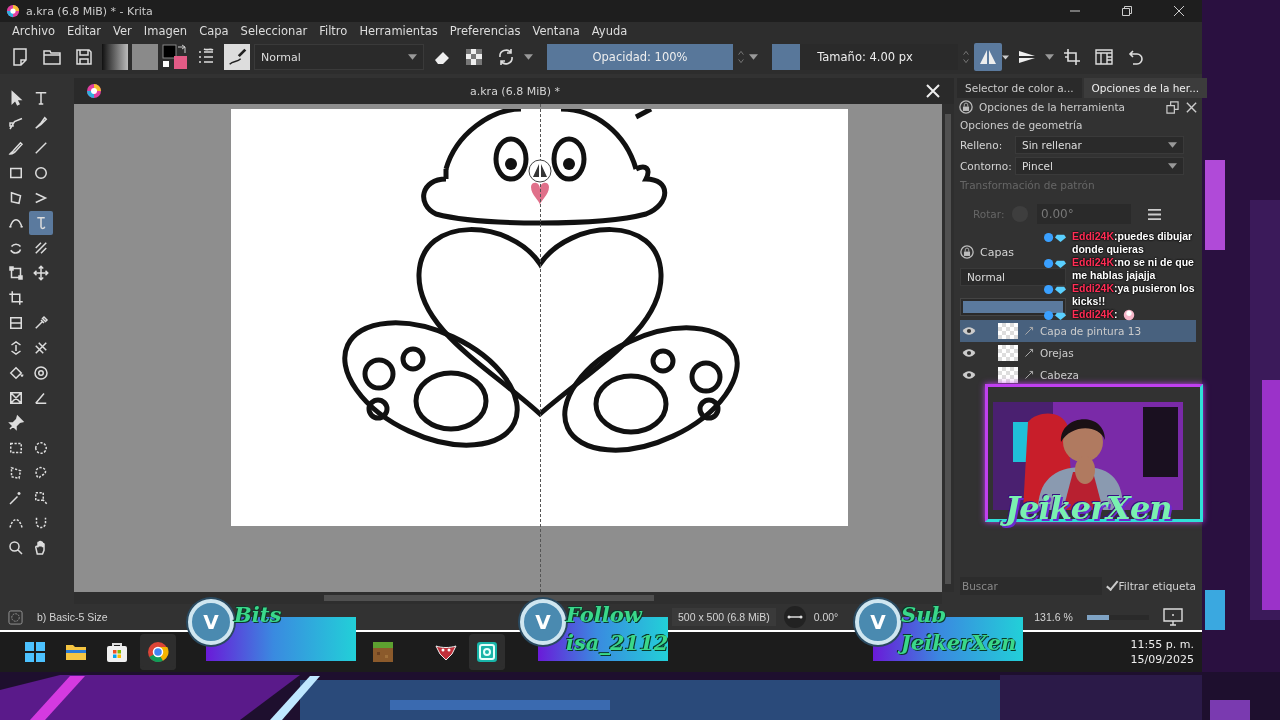  I want to click on clock-date: 15/09/2025, so click(1162, 659).